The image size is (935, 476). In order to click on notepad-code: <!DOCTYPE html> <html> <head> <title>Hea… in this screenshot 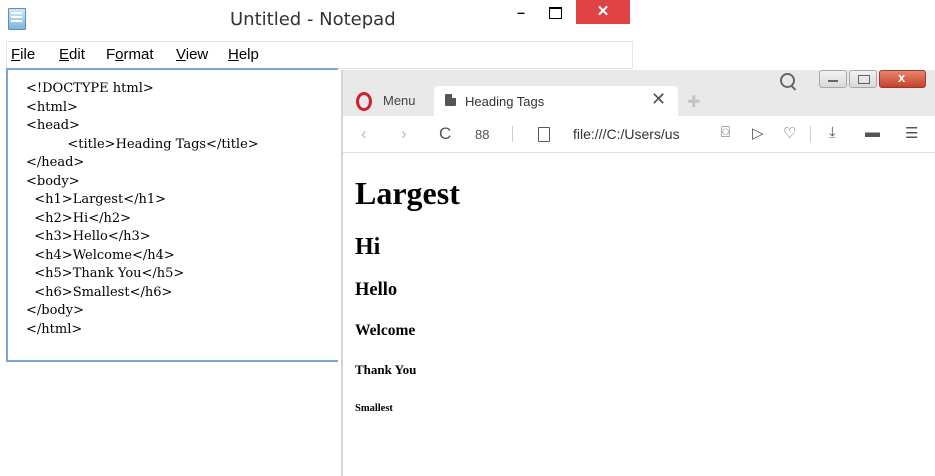, I will do `click(142, 209)`.